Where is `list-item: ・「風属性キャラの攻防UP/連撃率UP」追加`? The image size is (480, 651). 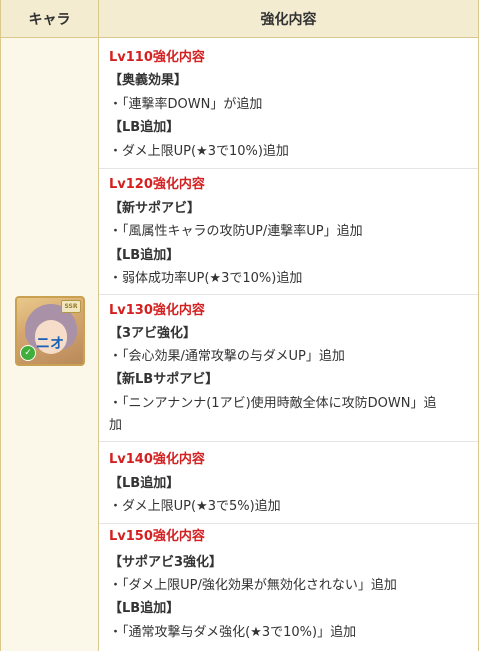
list-item: ・「風属性キャラの攻防UP/連撃率UP」追加 is located at coordinates (236, 231).